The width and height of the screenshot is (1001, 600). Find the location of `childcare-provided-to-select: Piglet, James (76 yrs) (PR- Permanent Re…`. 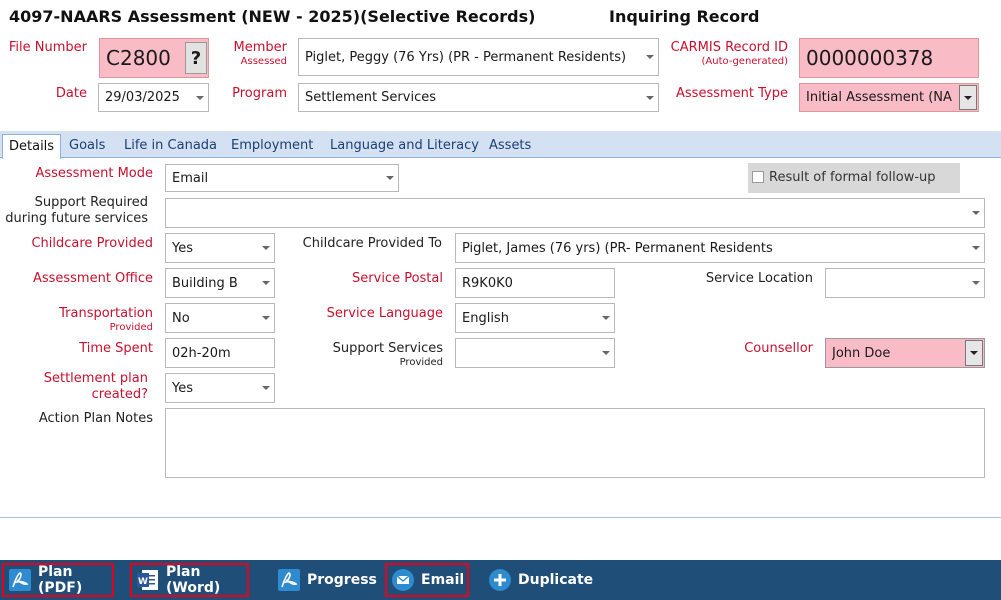

childcare-provided-to-select: Piglet, James (76 yrs) (PR- Permanent Re… is located at coordinates (720, 248).